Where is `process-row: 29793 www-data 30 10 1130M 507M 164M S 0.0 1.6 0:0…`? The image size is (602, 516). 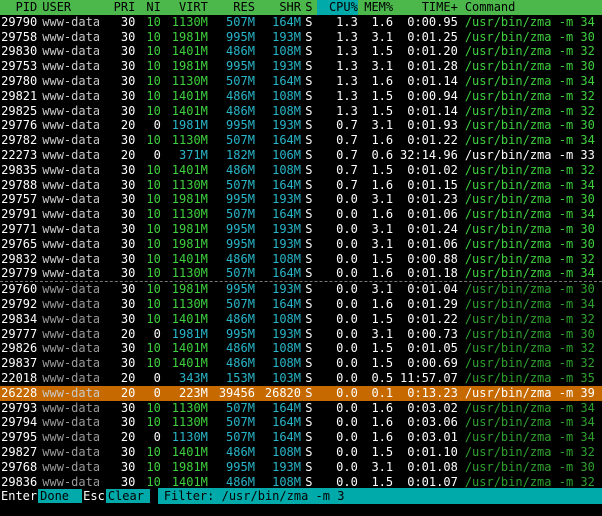
process-row: 29793 www-data 30 10 1130M 507M 164M S 0.0 1.6 0:0… is located at coordinates (301, 408).